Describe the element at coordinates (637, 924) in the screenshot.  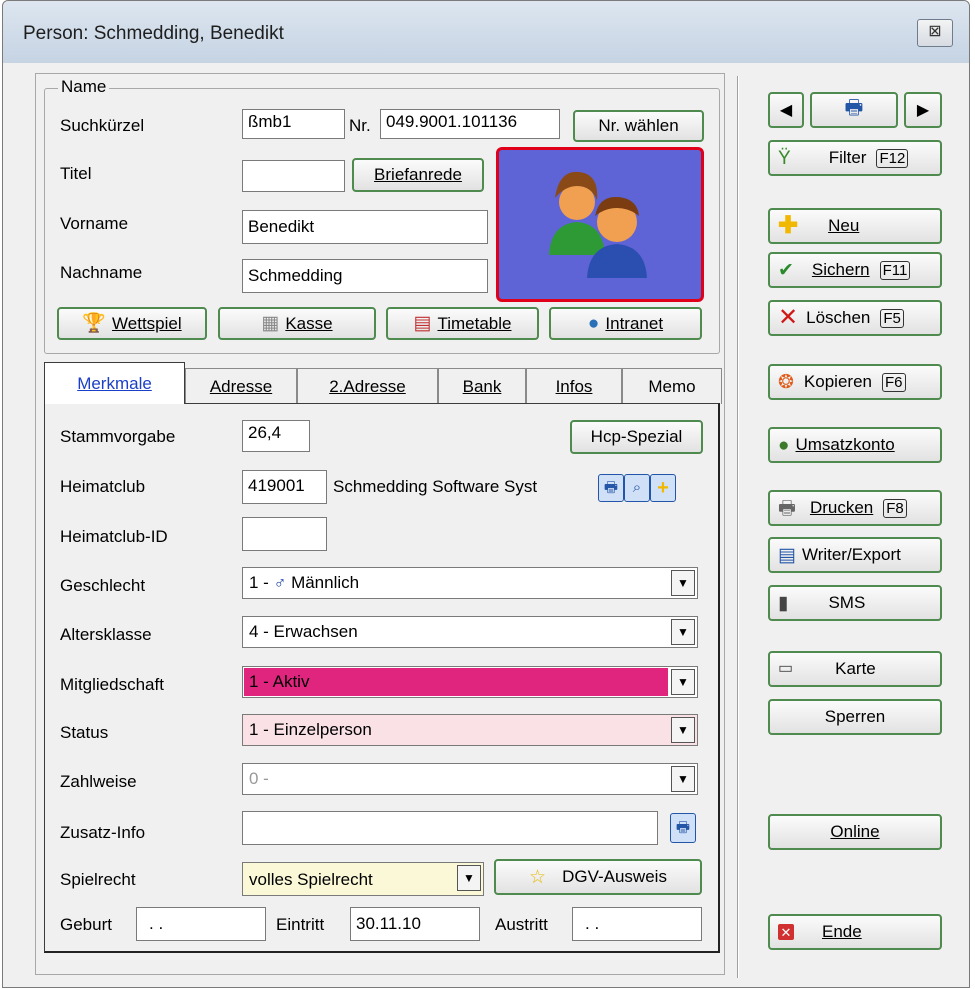
I see `austritt-input: . .` at that location.